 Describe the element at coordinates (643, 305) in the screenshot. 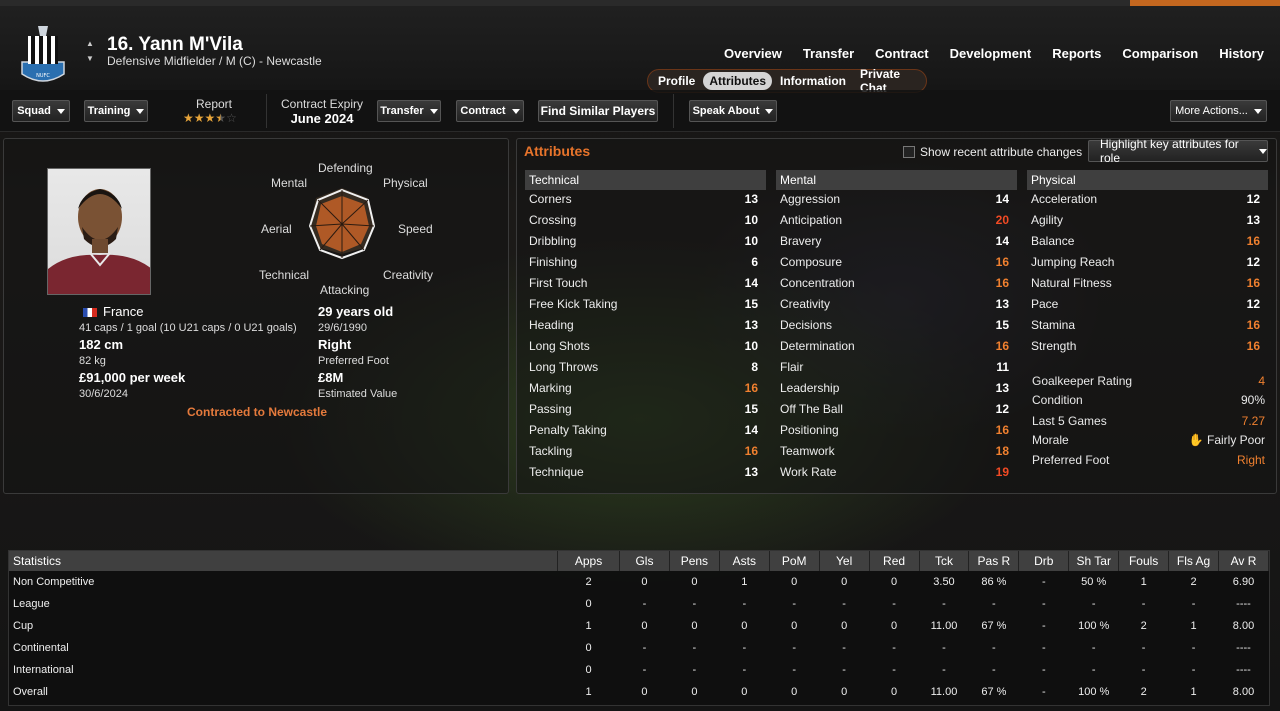

I see `attribute-row-free-kick-taking: Free Kick Taking 15` at that location.